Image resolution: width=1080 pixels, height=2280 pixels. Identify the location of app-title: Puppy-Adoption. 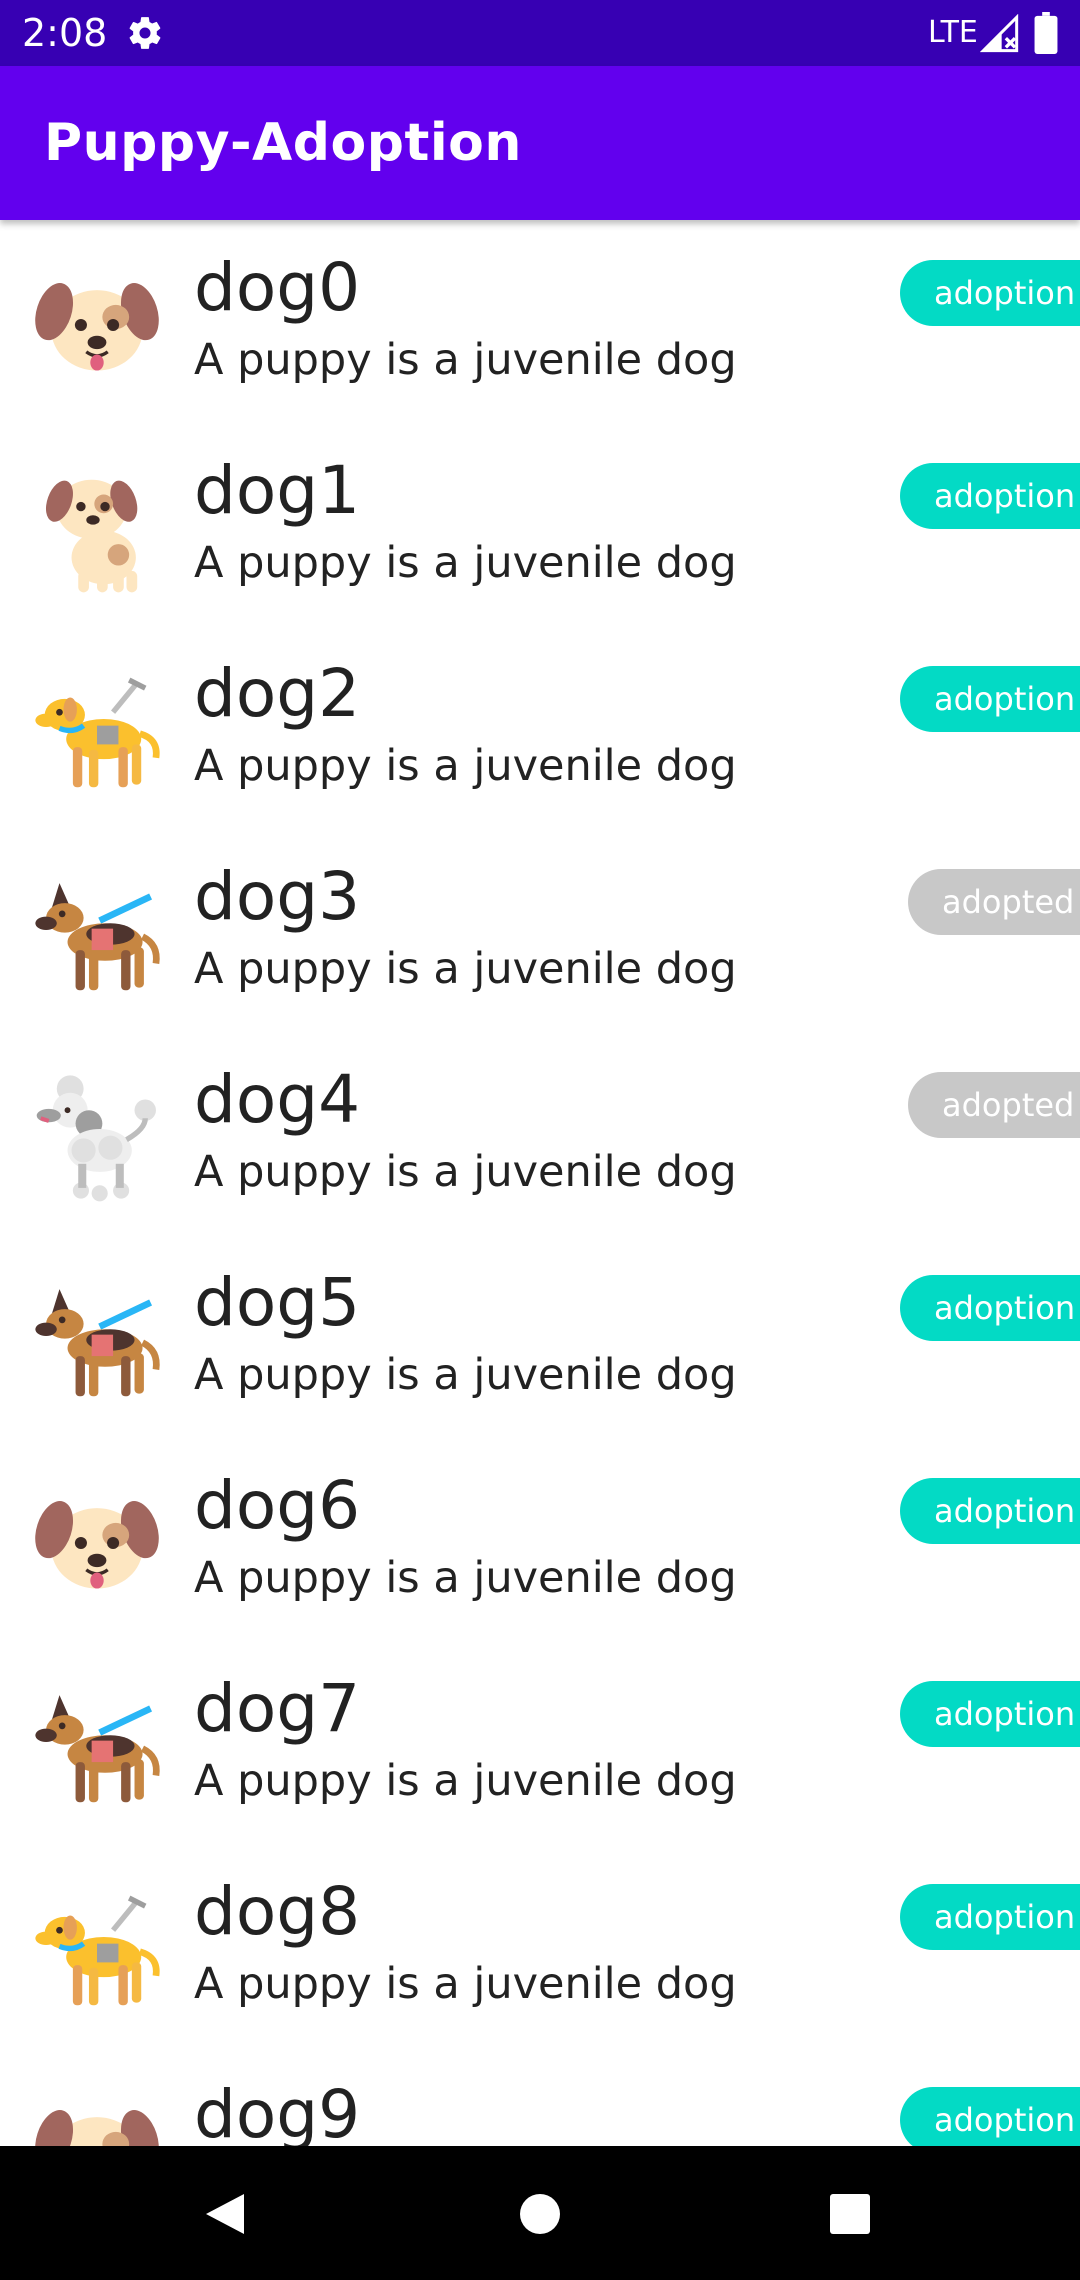
(283, 143).